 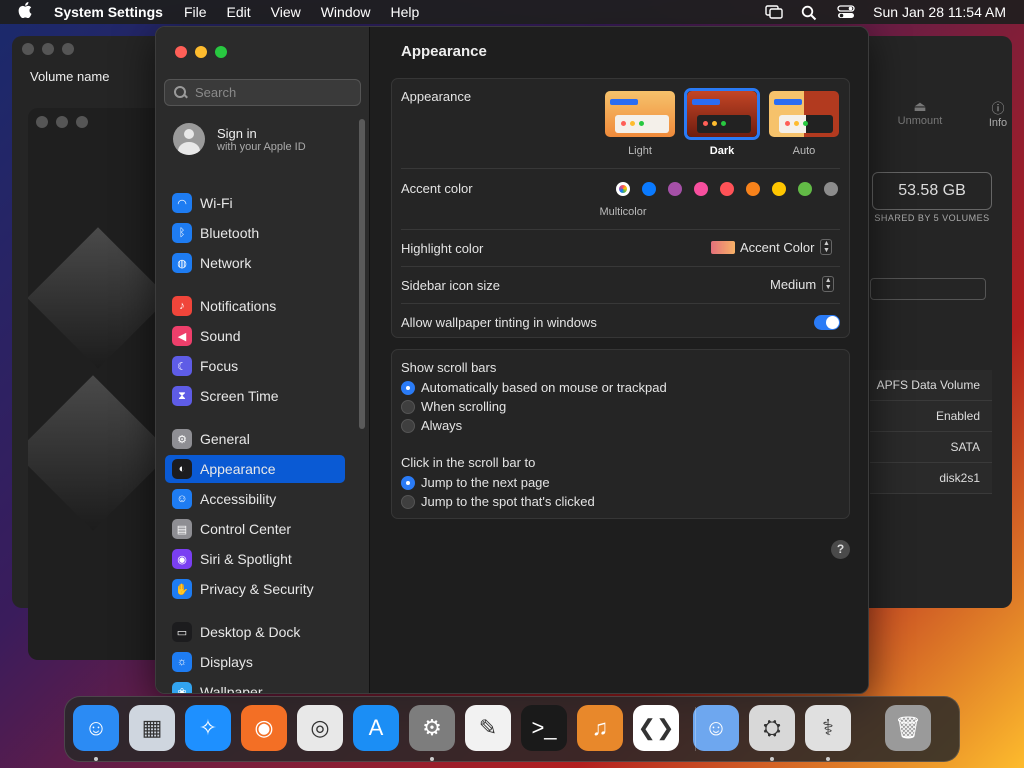 What do you see at coordinates (840, 549) in the screenshot?
I see `help-button: ?` at bounding box center [840, 549].